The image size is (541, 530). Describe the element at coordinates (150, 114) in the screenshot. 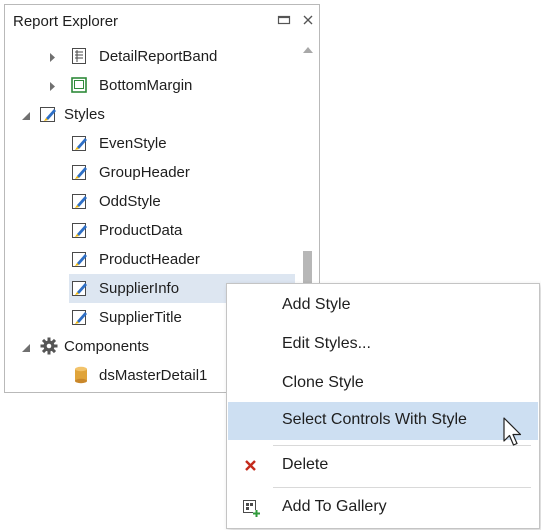

I see `tree-item-styles: Styles` at that location.